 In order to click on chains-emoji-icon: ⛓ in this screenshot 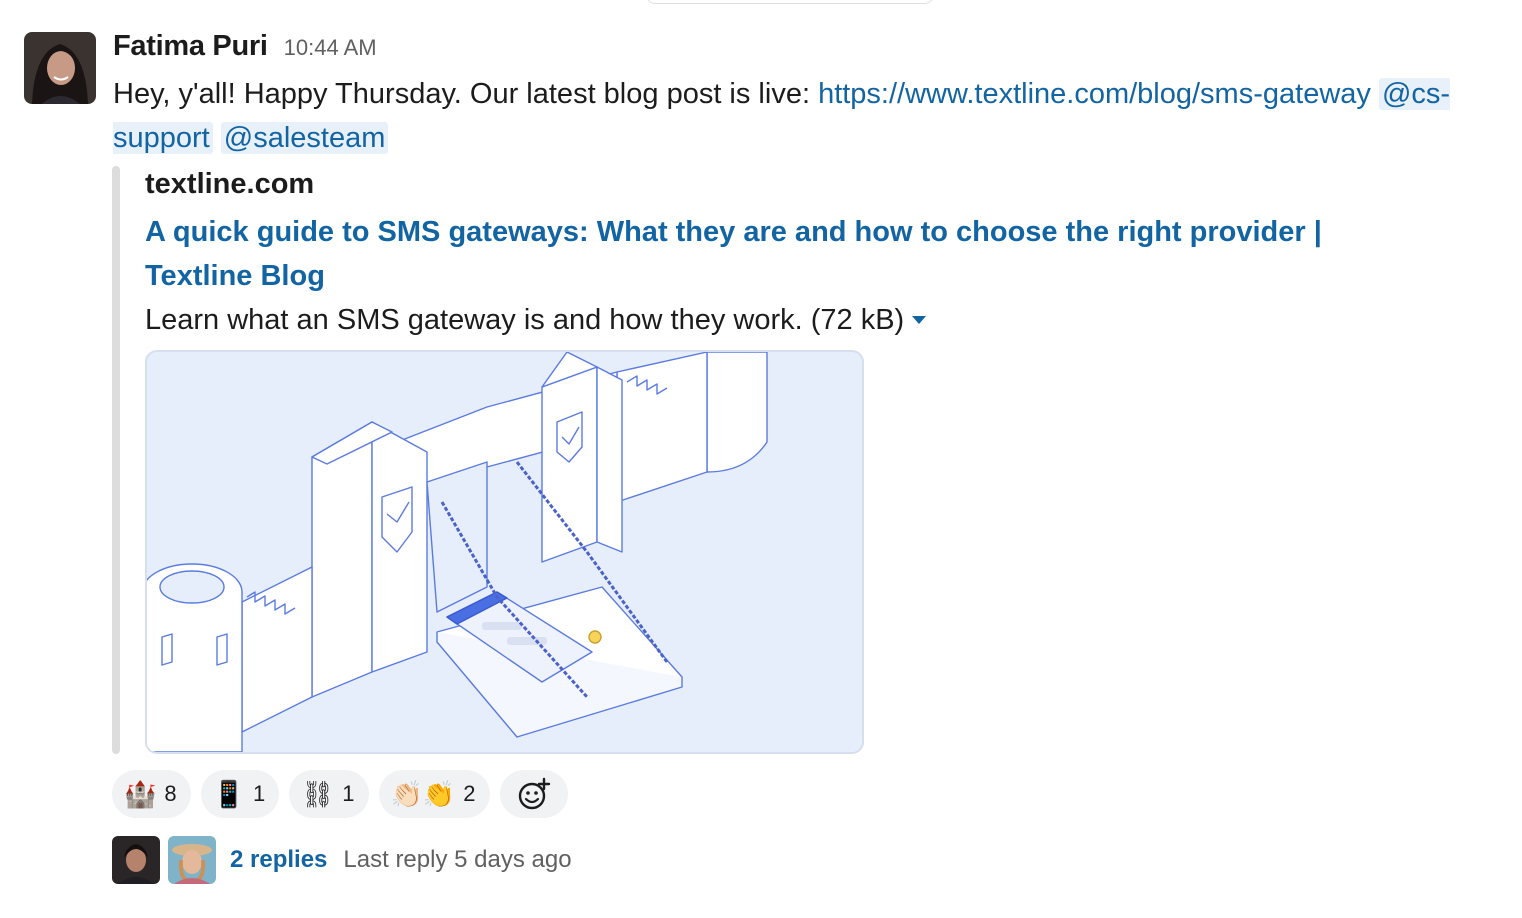, I will do `click(318, 794)`.